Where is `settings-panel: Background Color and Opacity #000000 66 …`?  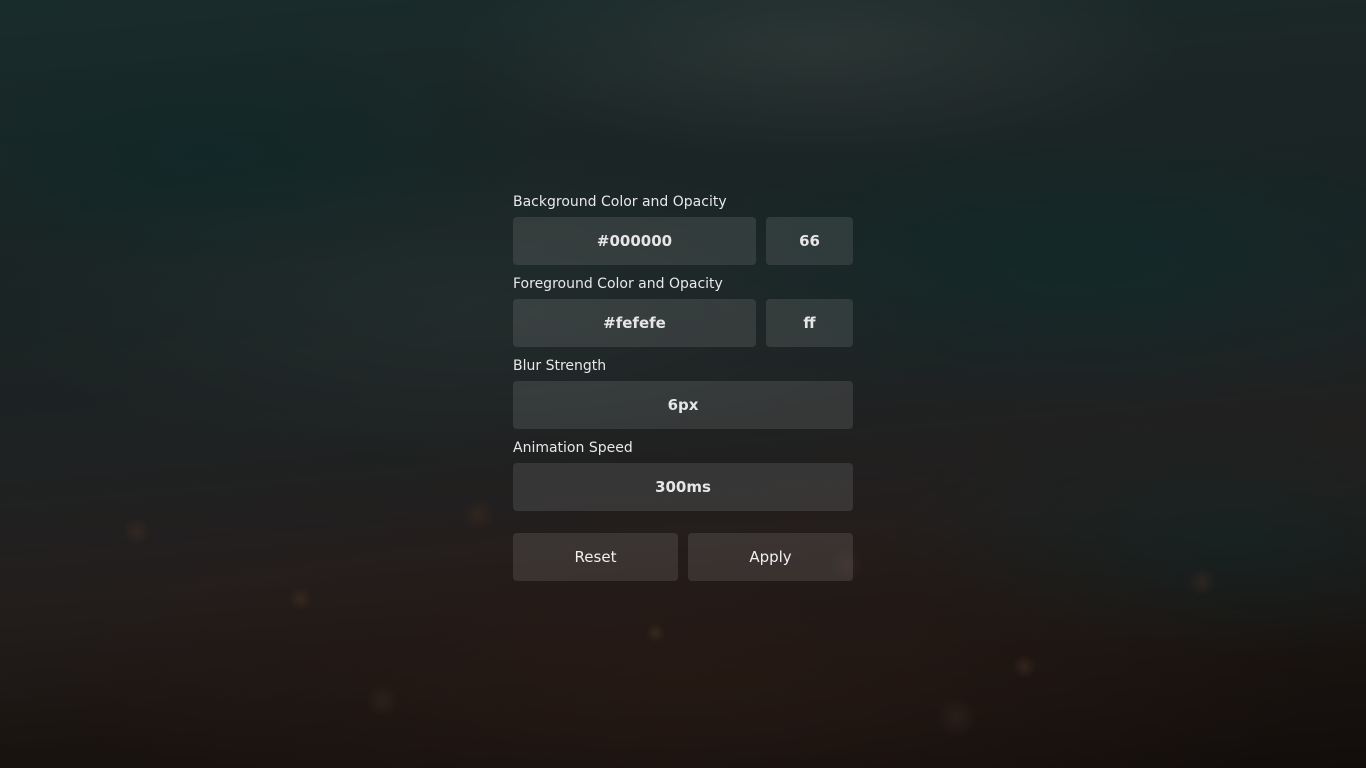 settings-panel: Background Color and Opacity #000000 66 … is located at coordinates (683, 387).